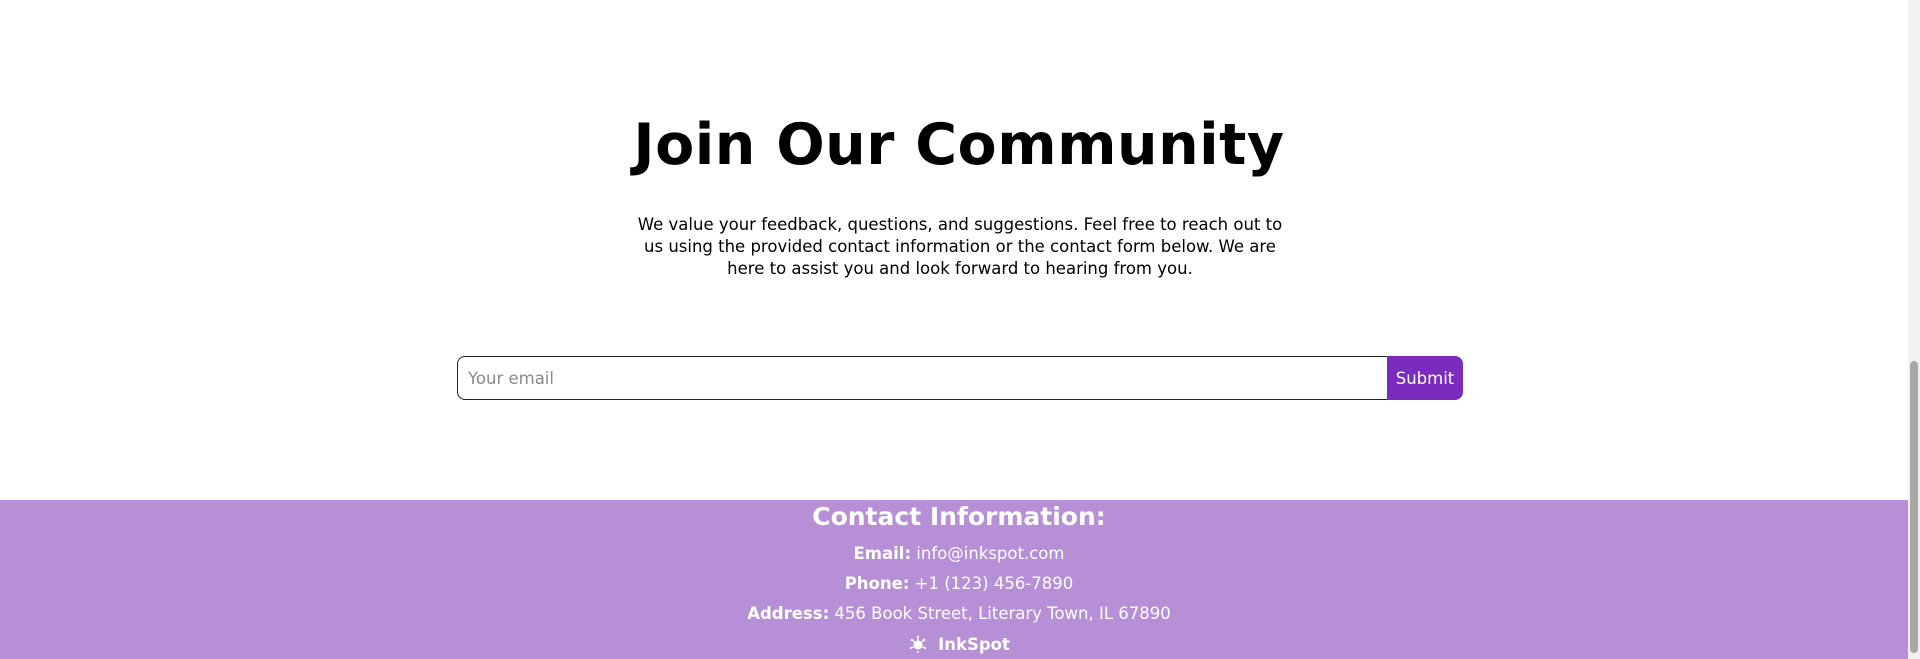  I want to click on email-label: Email:, so click(882, 553).